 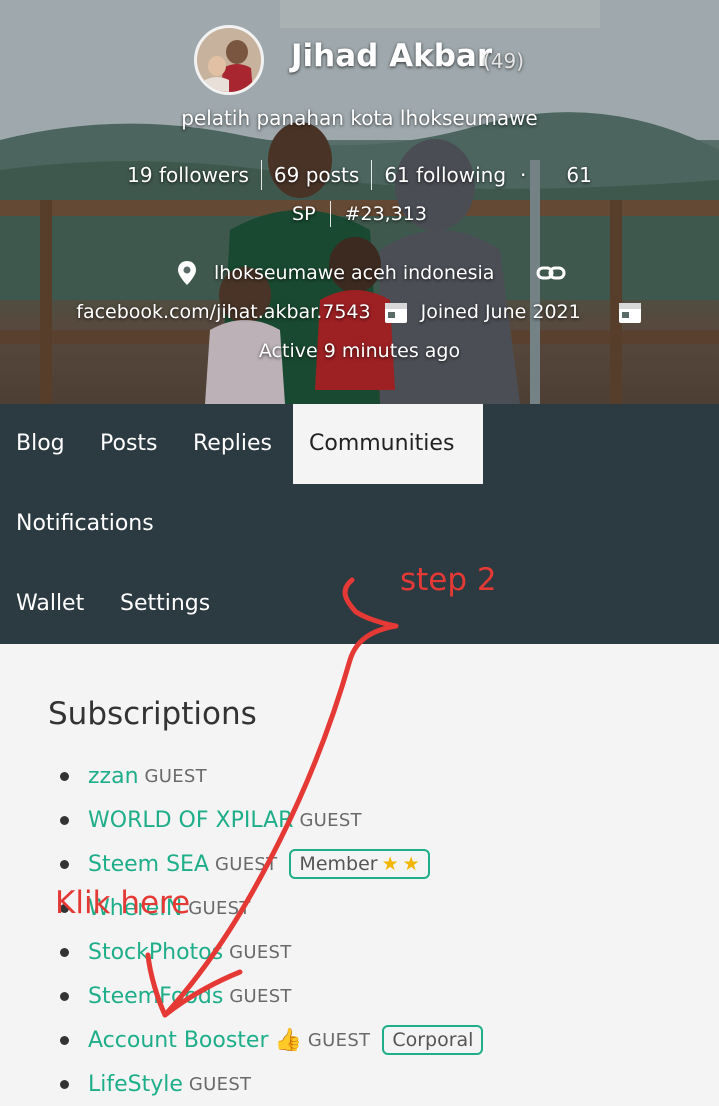 I want to click on reputation-score: (49), so click(x=504, y=61).